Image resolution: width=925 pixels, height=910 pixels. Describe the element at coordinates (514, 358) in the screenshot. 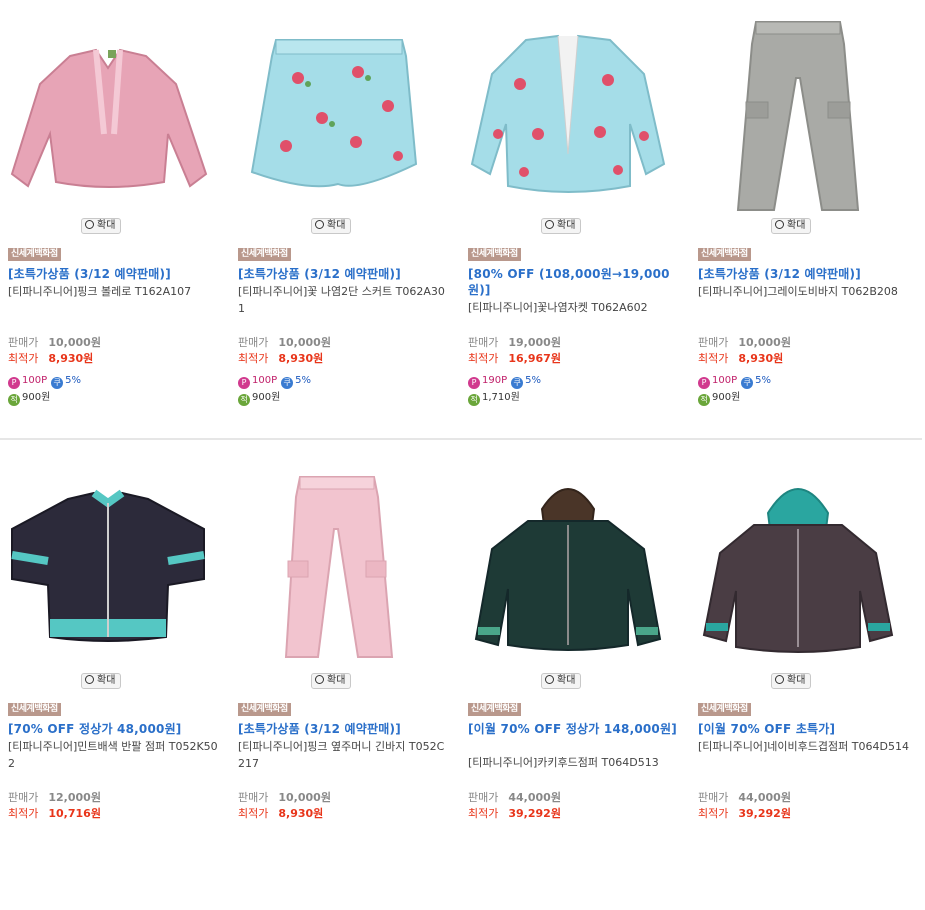

I see `best-price: 최적가 16,967원` at that location.